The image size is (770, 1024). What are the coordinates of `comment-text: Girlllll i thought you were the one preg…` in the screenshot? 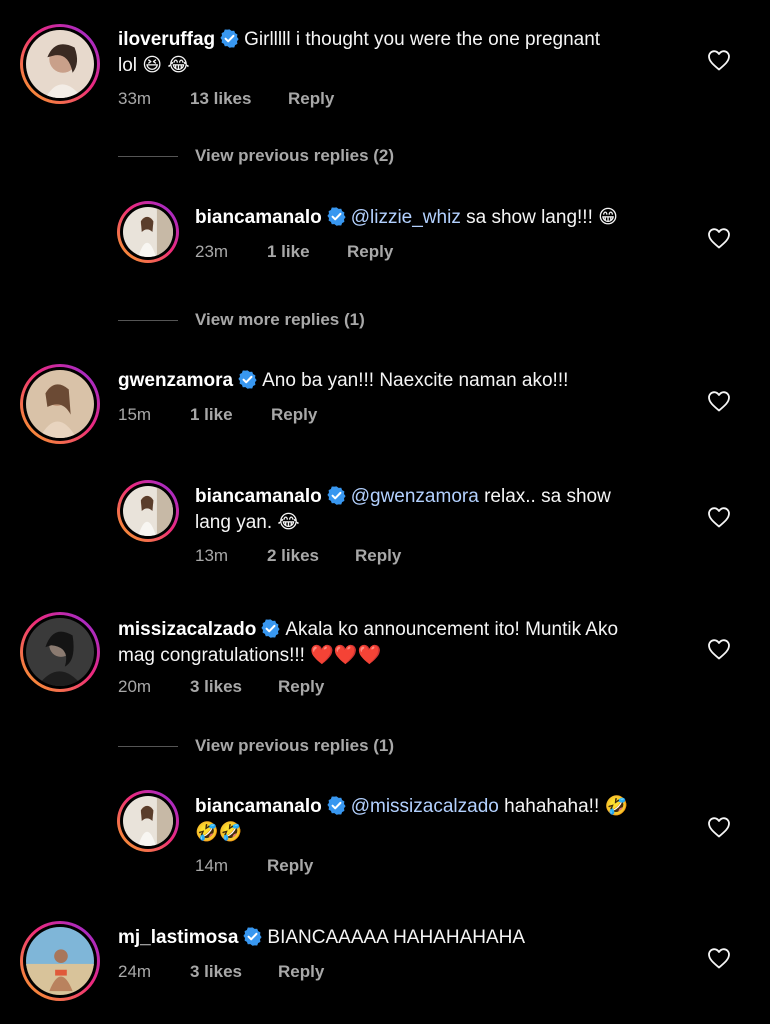 It's located at (422, 39).